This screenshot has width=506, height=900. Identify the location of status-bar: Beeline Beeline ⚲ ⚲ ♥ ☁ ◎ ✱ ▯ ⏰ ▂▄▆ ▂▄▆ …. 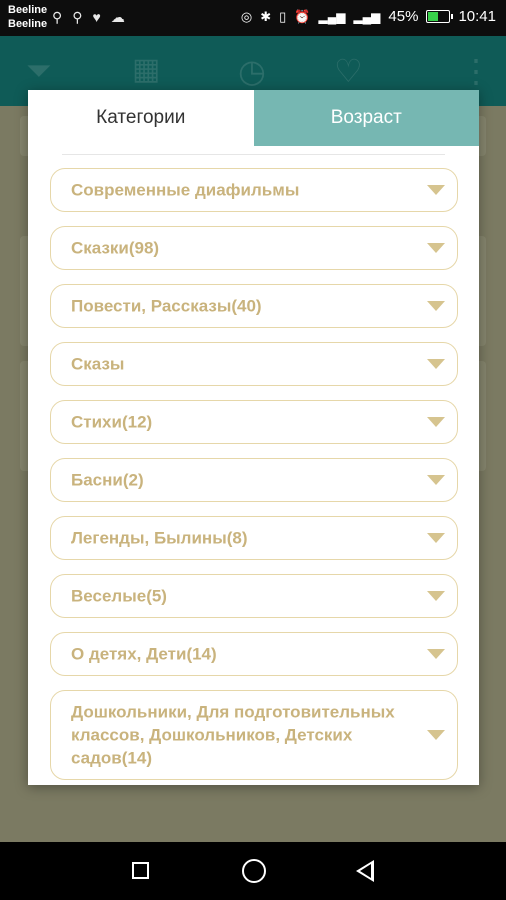
(253, 18).